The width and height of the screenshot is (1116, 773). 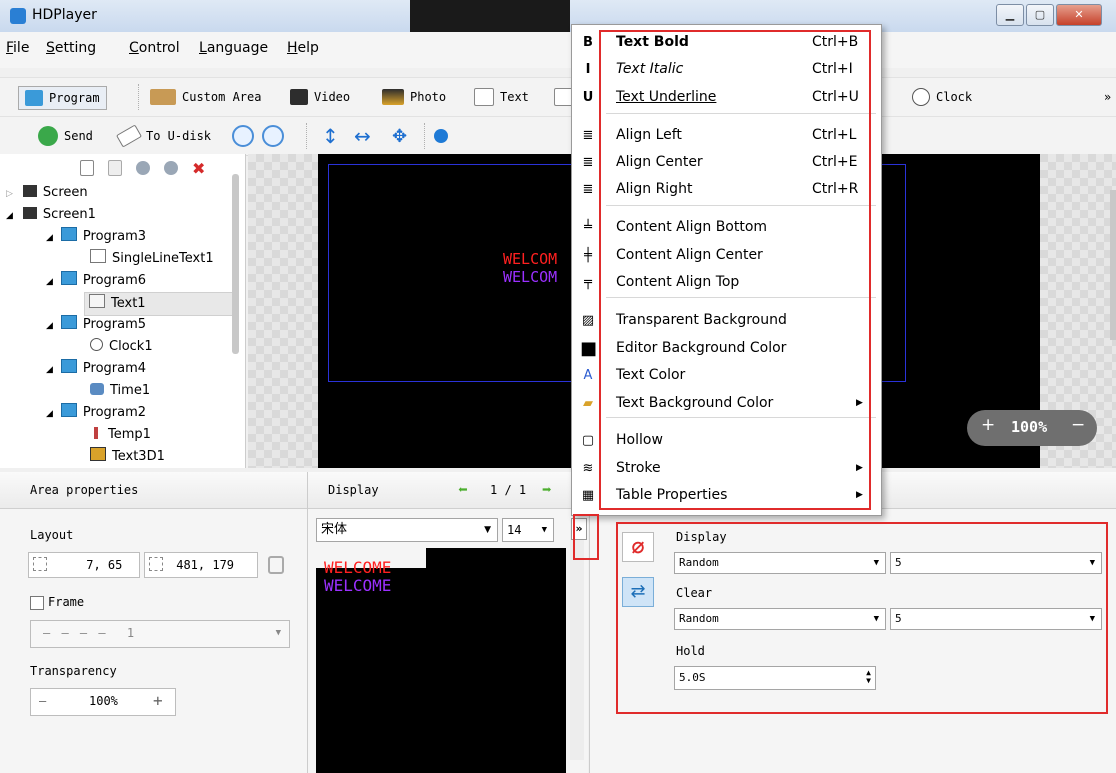 I want to click on program-button: Program, so click(x=62, y=98).